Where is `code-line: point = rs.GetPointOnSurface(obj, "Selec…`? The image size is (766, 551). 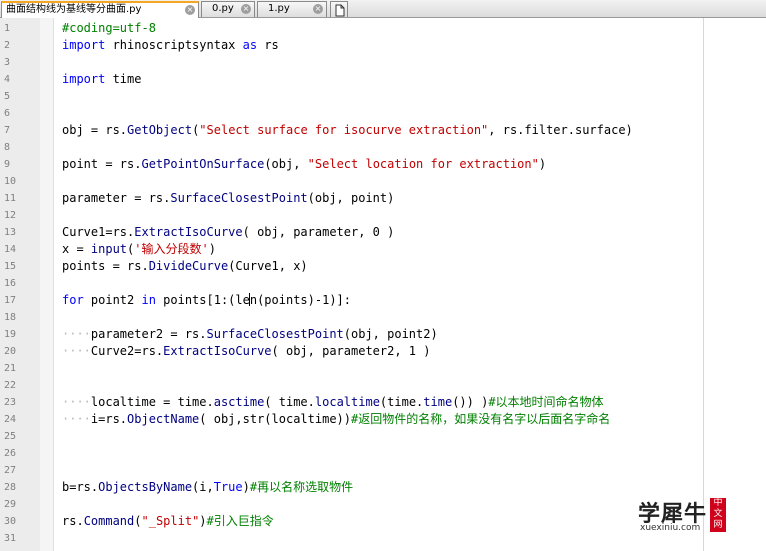
code-line: point = rs.GetPointOnSurface(obj, "Selec… is located at coordinates (304, 164).